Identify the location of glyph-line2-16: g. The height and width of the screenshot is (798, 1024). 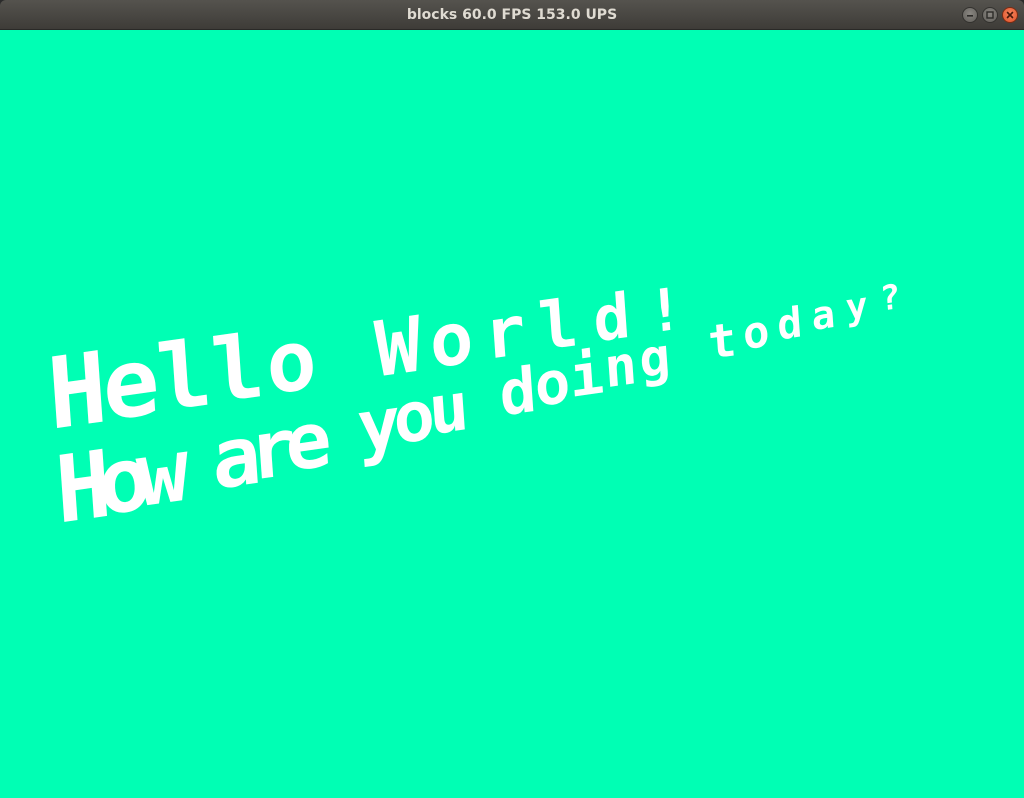
(654, 359).